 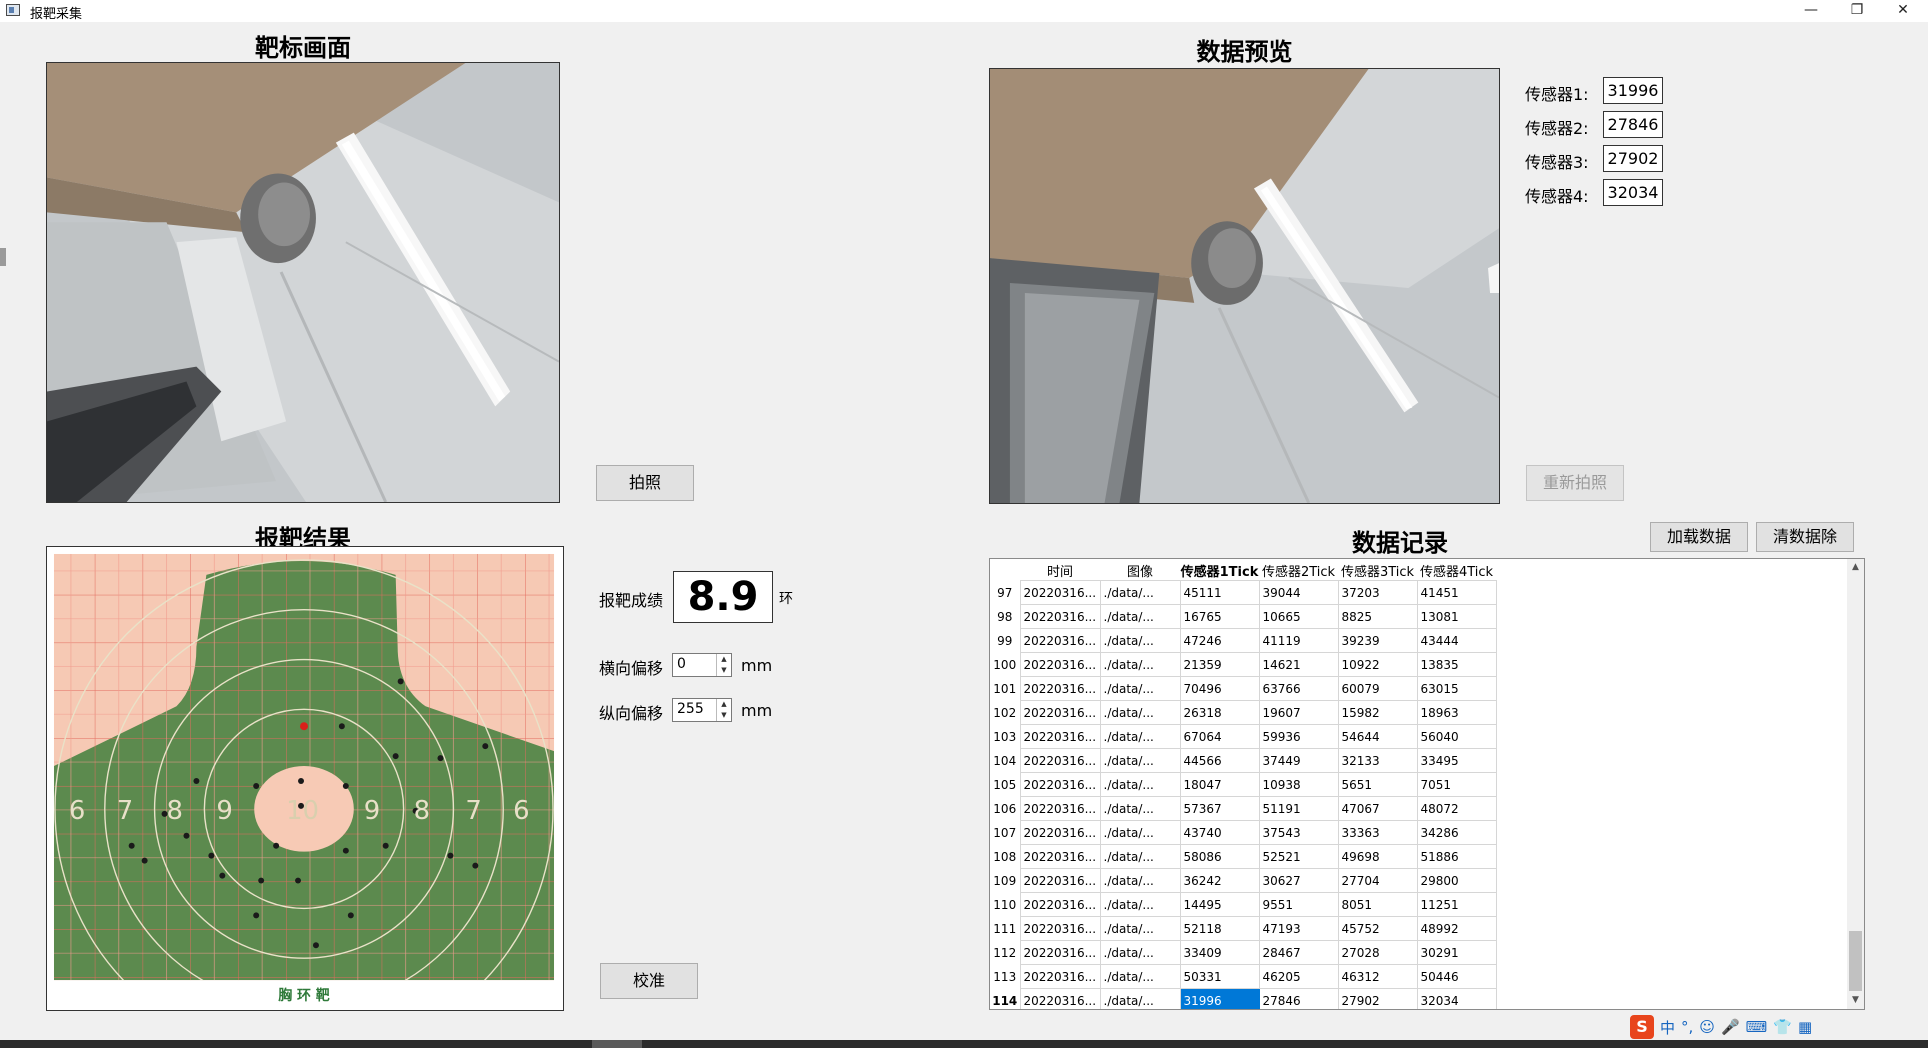 What do you see at coordinates (1298, 976) in the screenshot?
I see `table-cell-s2: 46205` at bounding box center [1298, 976].